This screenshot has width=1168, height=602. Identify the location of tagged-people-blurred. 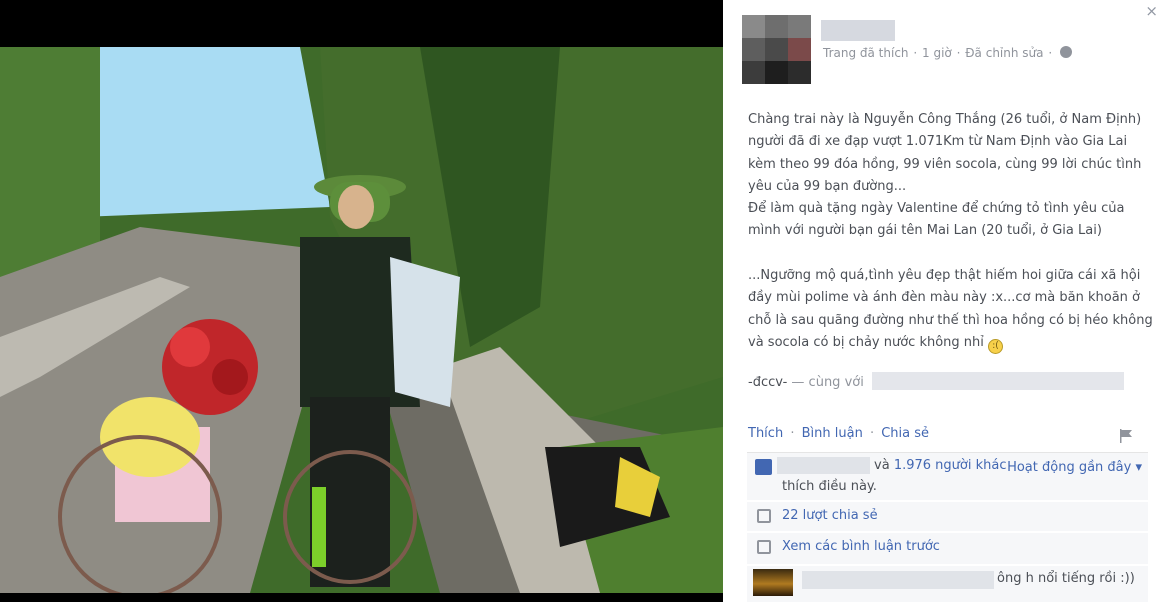
(997, 381).